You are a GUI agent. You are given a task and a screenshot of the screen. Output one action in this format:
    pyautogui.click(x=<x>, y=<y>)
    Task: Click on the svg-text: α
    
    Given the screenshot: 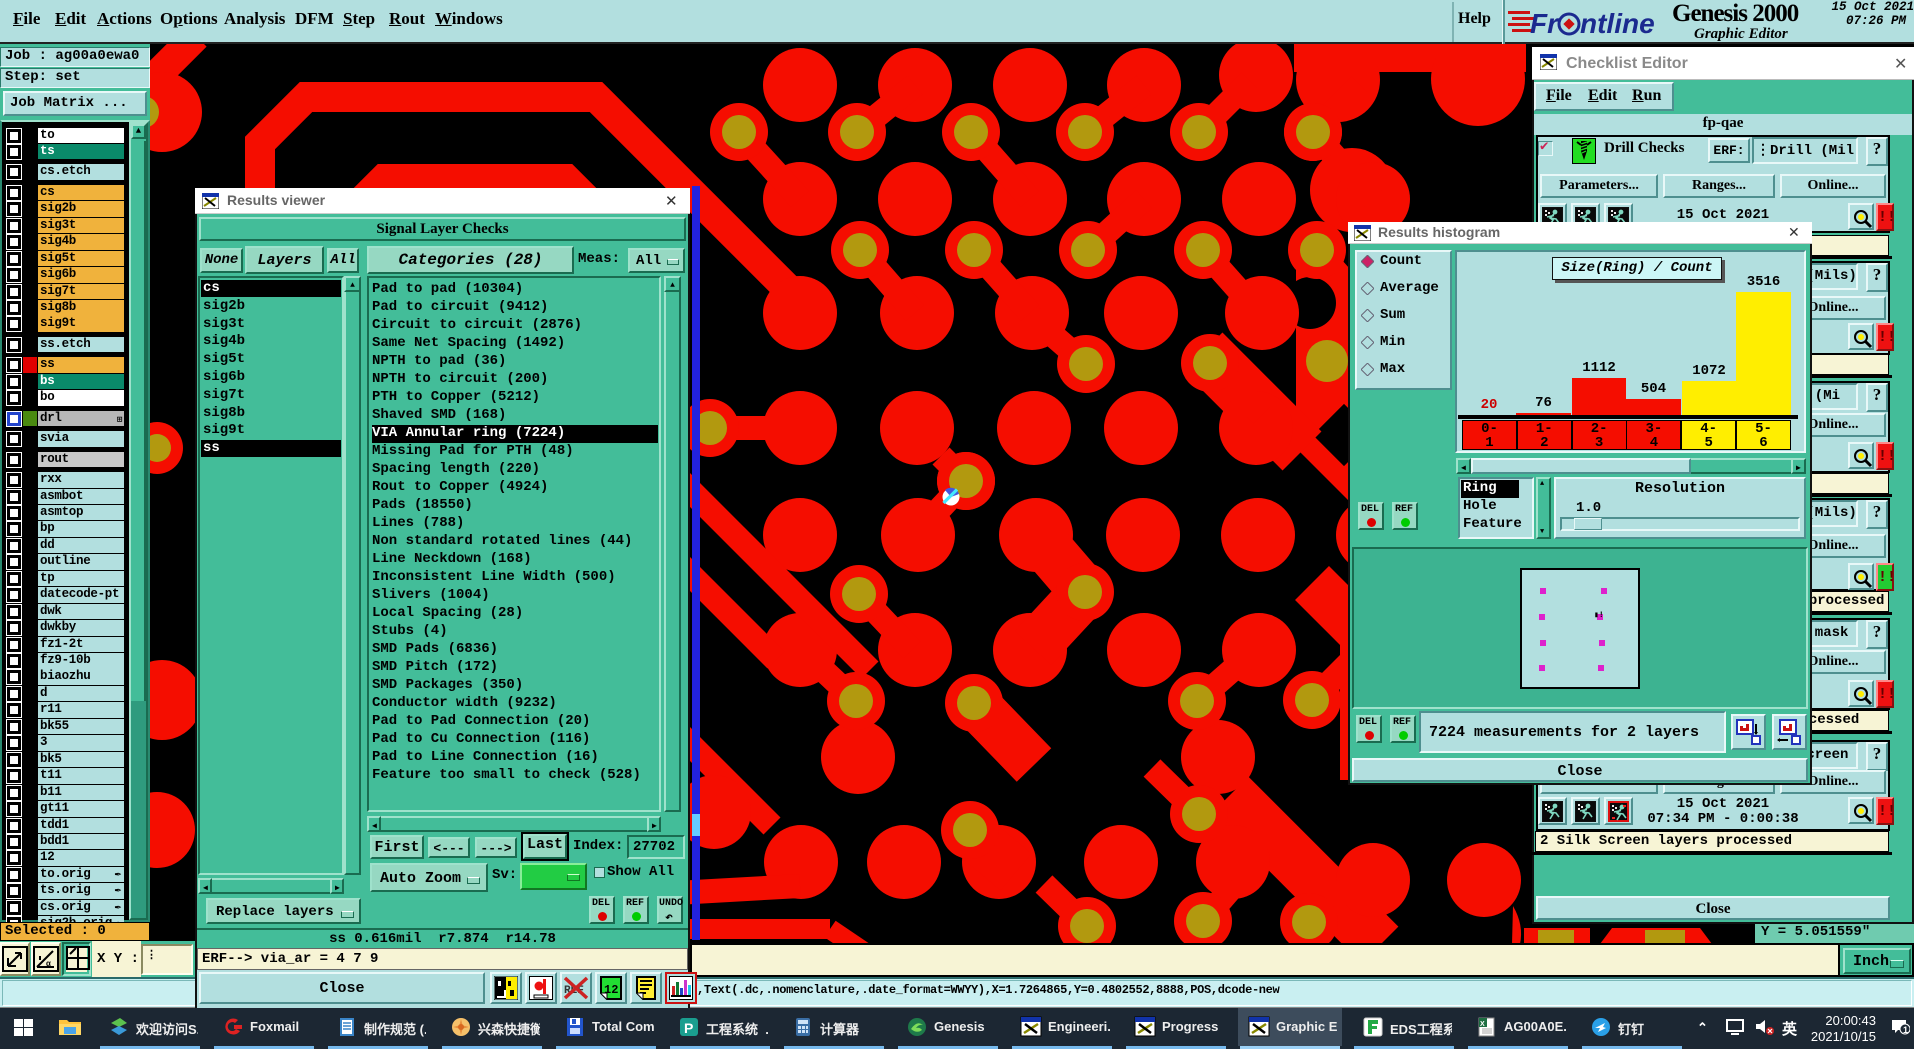 What is the action you would take?
    pyautogui.click(x=48, y=964)
    